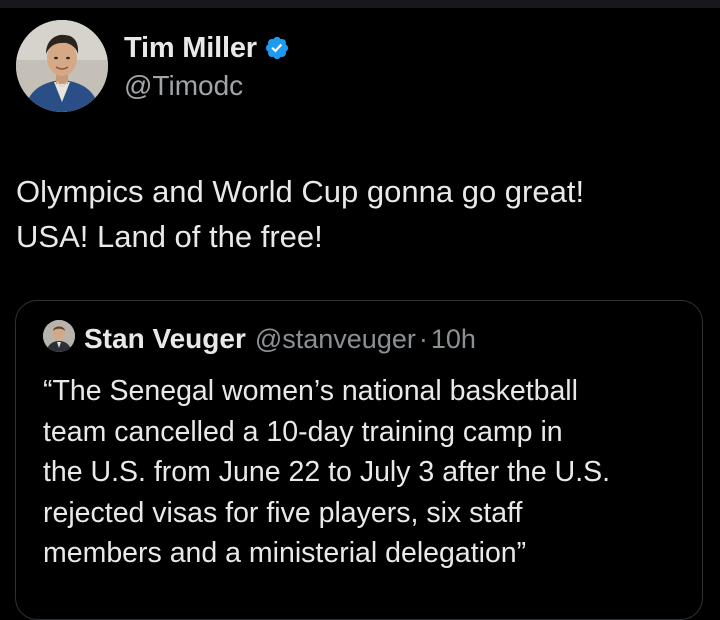  I want to click on author-avatar, so click(62, 66).